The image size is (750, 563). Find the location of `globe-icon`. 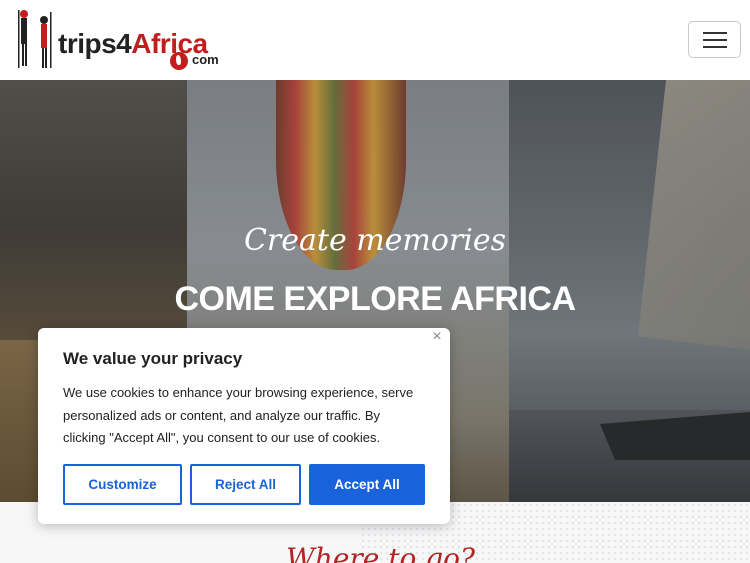

globe-icon is located at coordinates (179, 61).